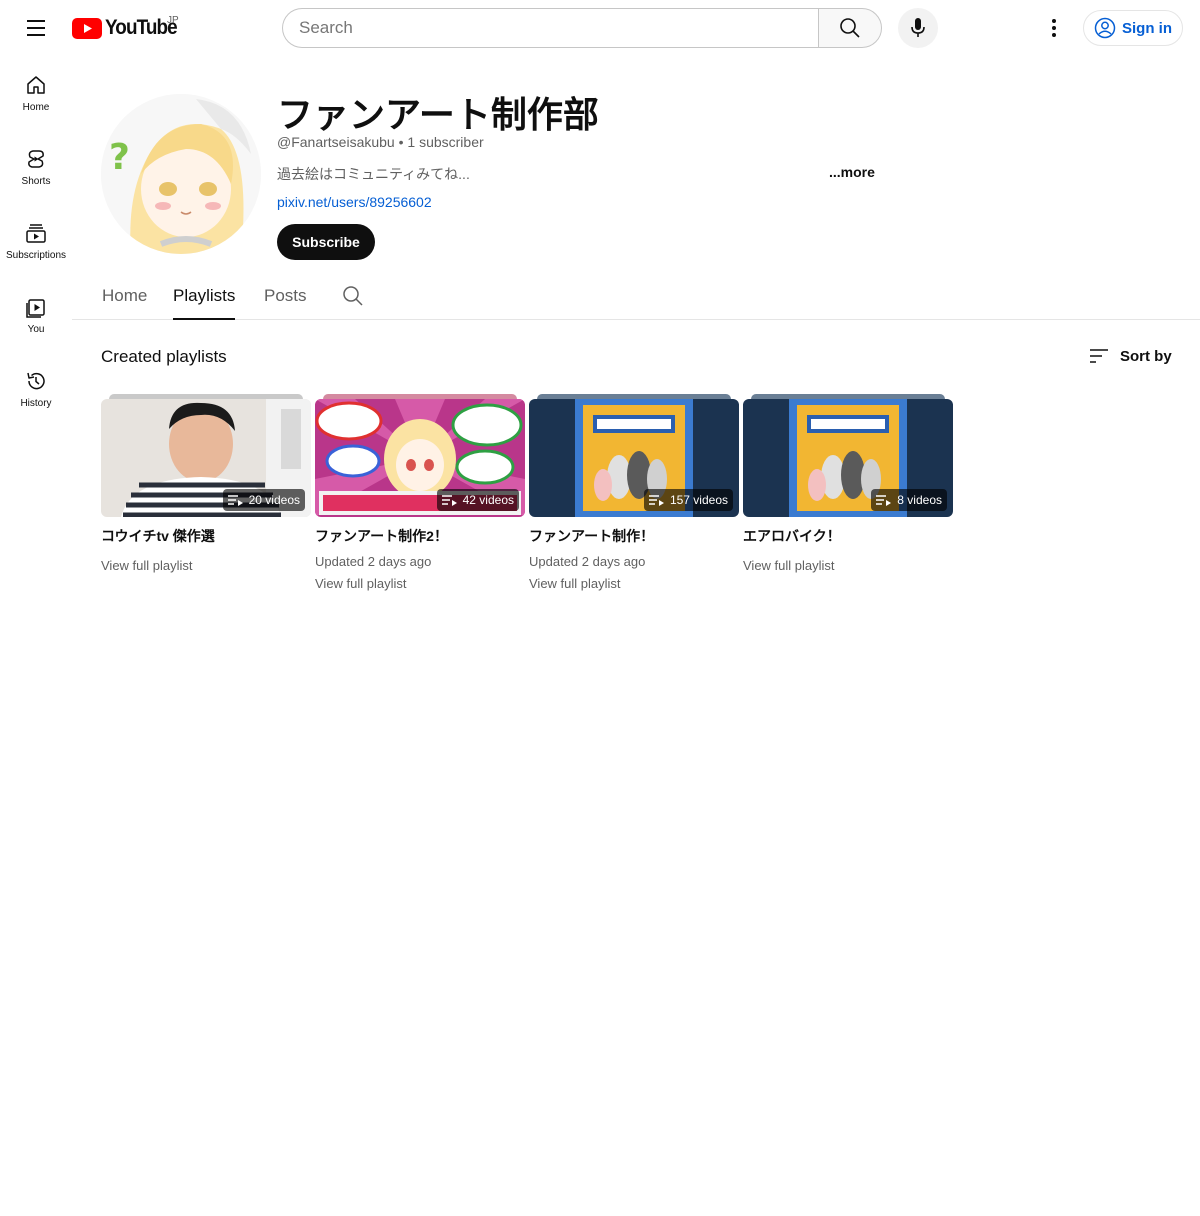  What do you see at coordinates (36, 233) in the screenshot?
I see `subscriptions-icon` at bounding box center [36, 233].